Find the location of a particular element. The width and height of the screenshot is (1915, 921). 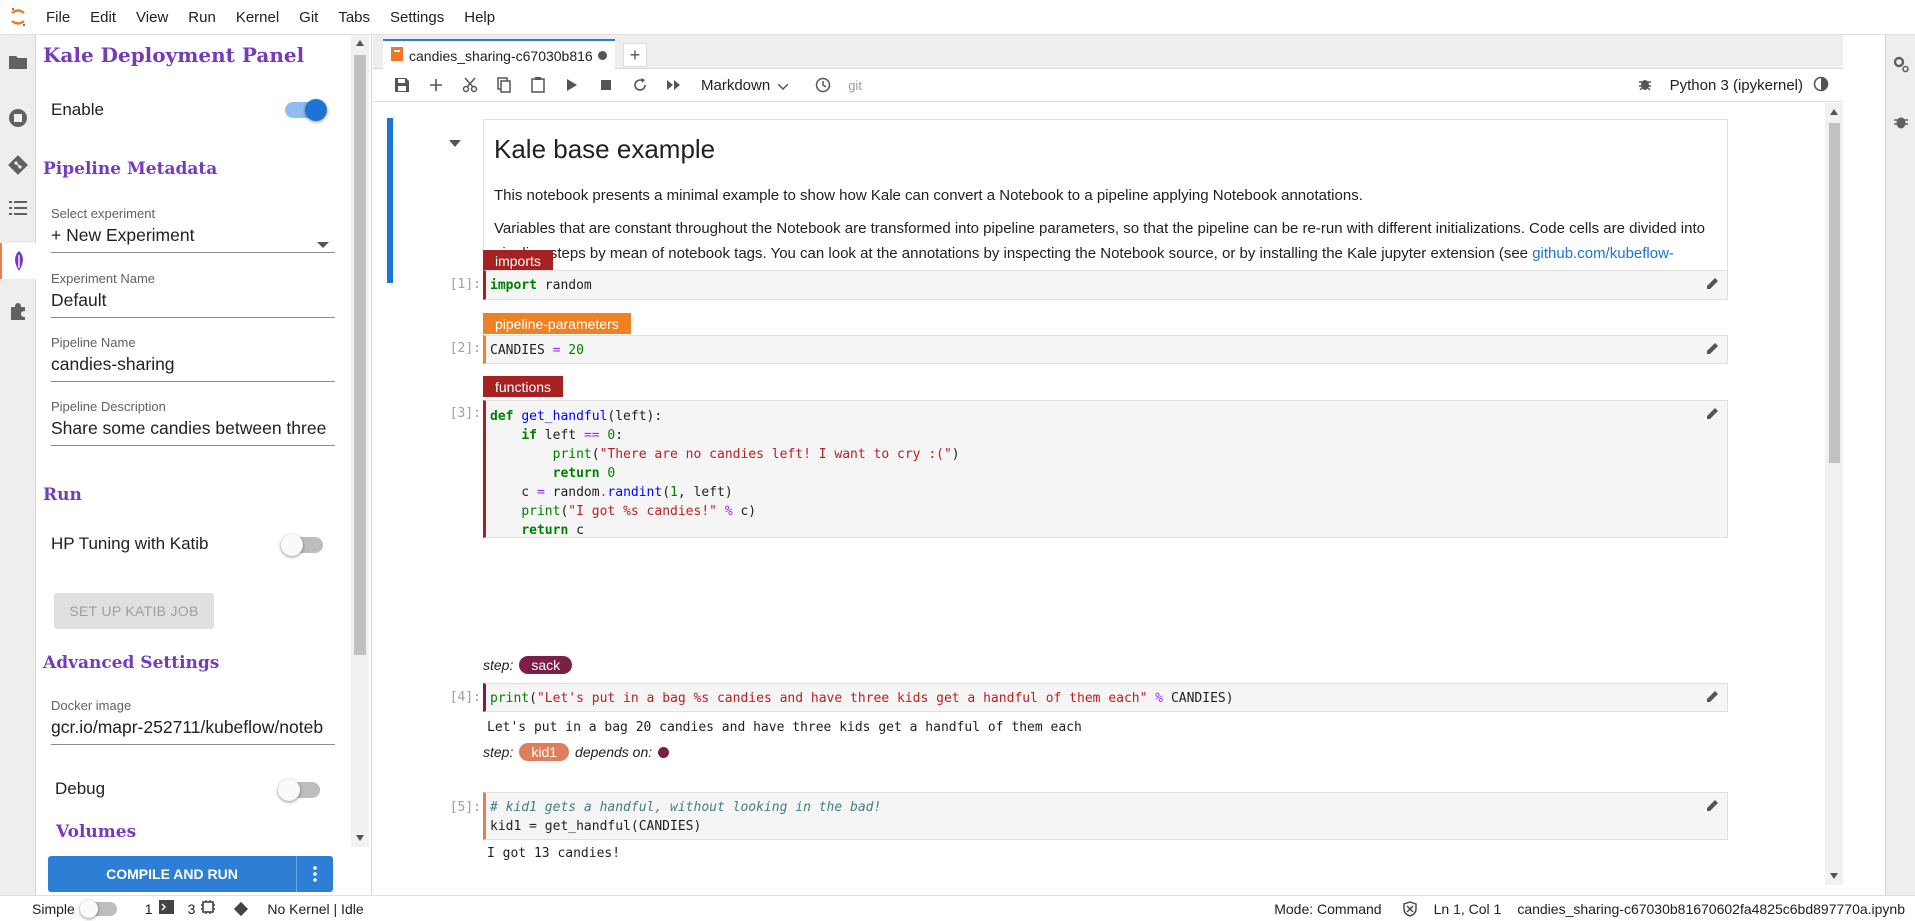

cell-type-select: Markdown is located at coordinates (745, 85).